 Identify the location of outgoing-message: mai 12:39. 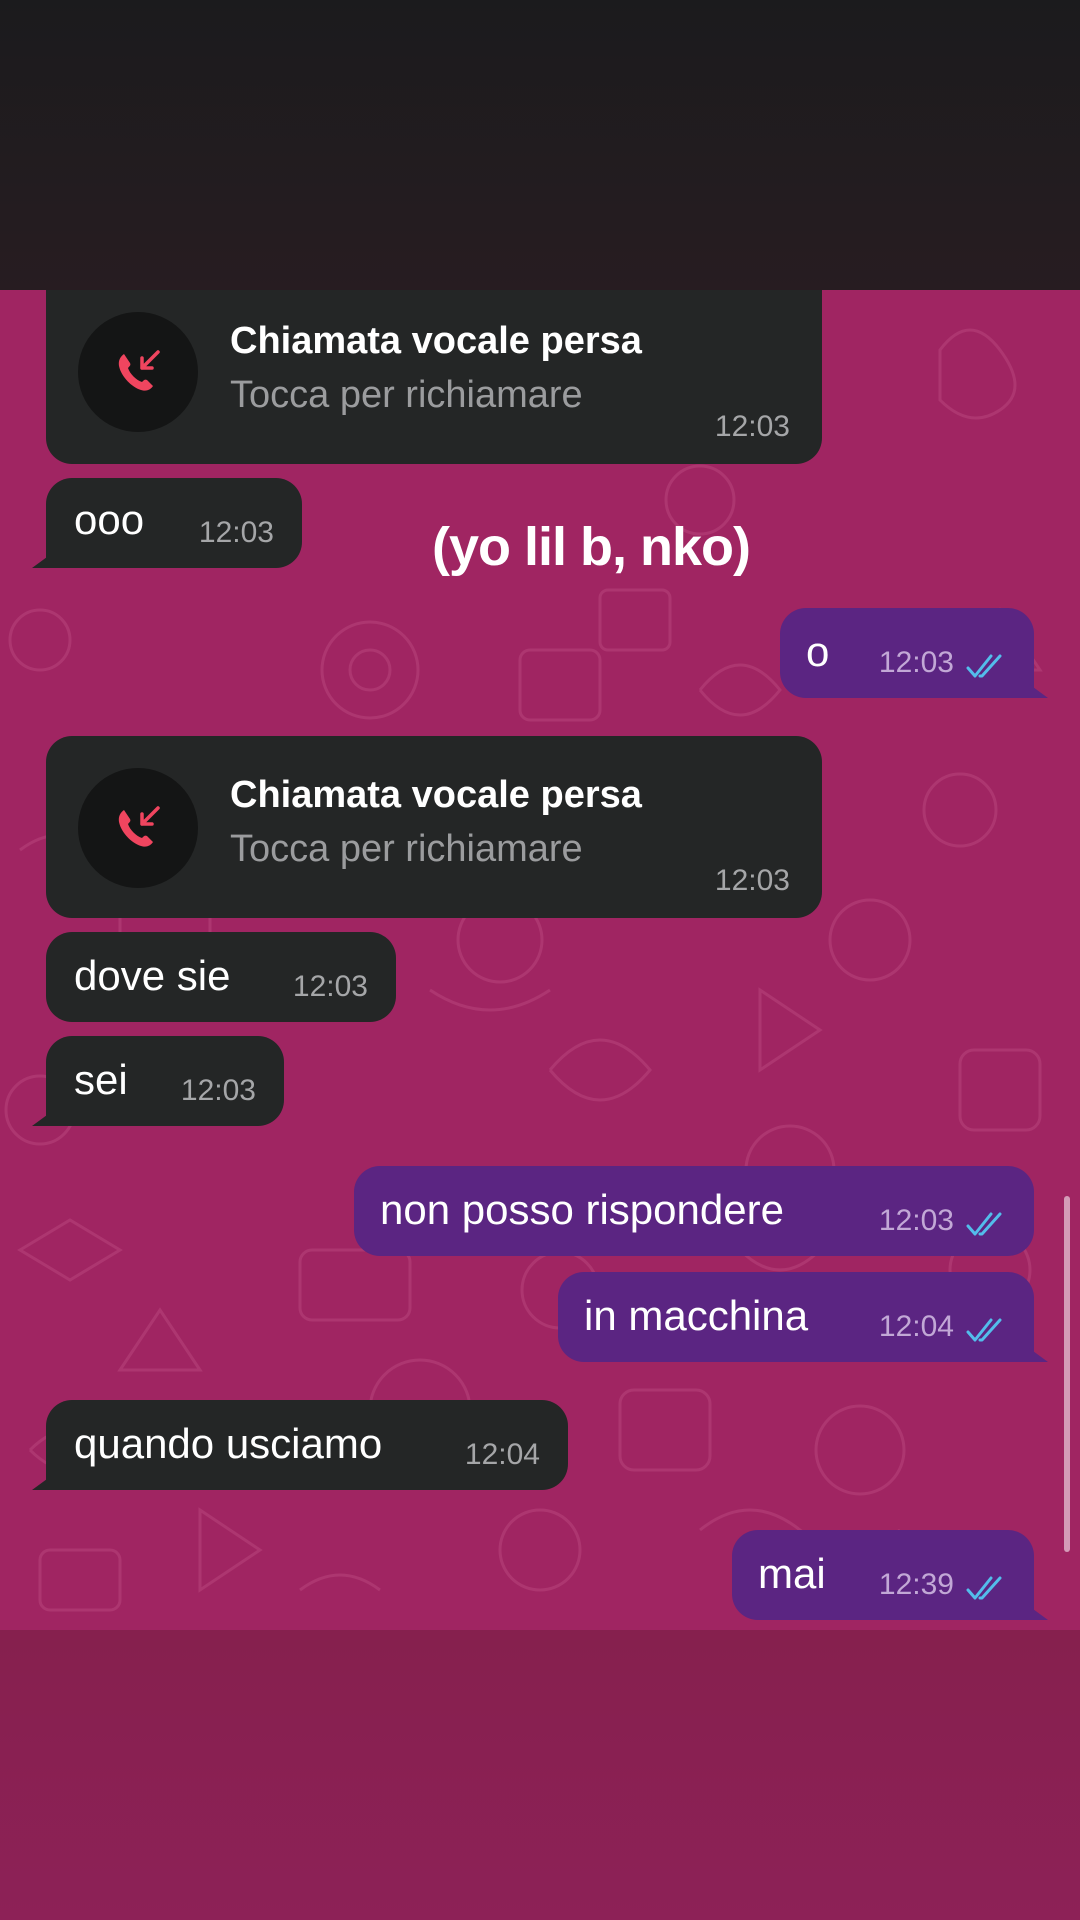
(890, 1575).